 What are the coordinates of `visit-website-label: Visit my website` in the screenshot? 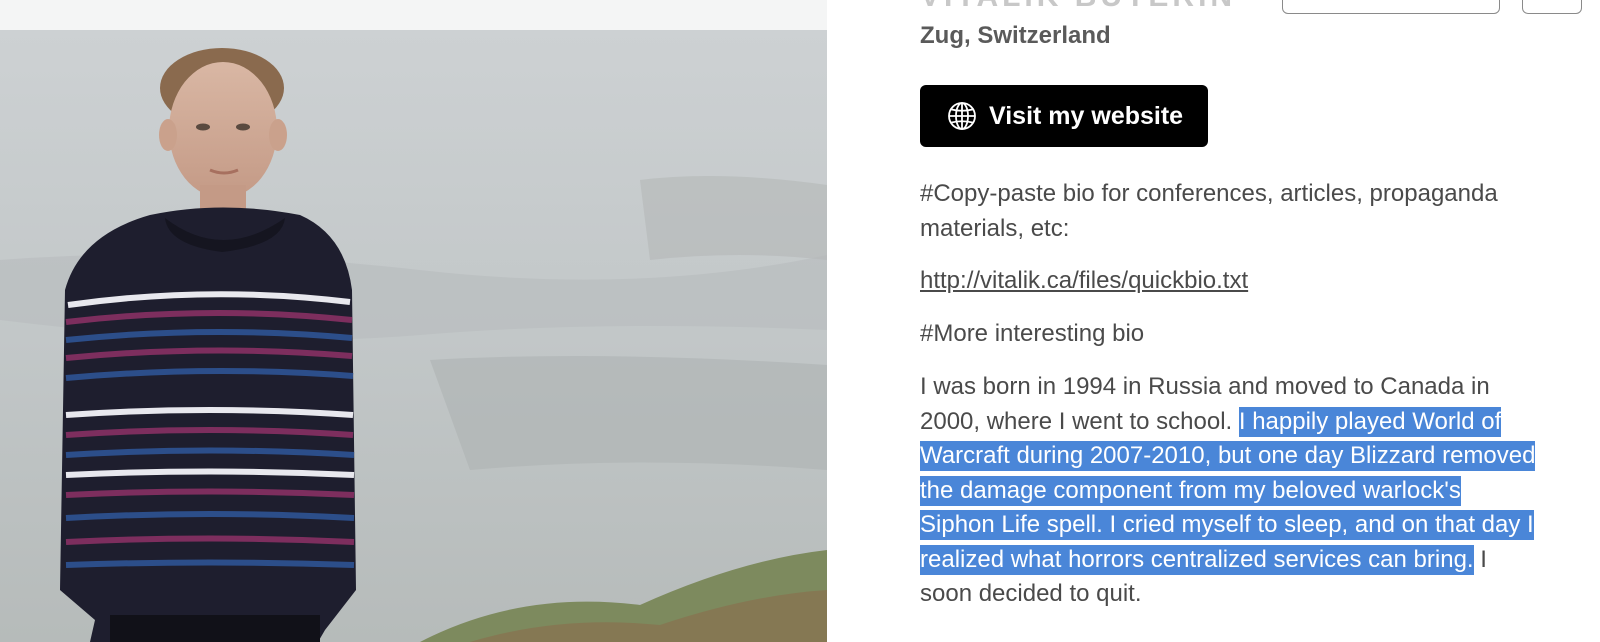 It's located at (1086, 115).